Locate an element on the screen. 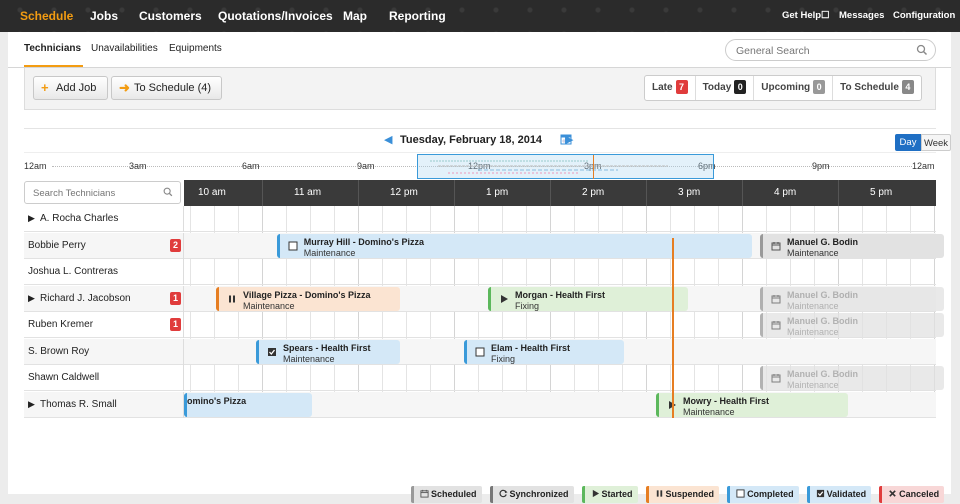 The height and width of the screenshot is (504, 960). add-job-button: + Add Job is located at coordinates (70, 88).